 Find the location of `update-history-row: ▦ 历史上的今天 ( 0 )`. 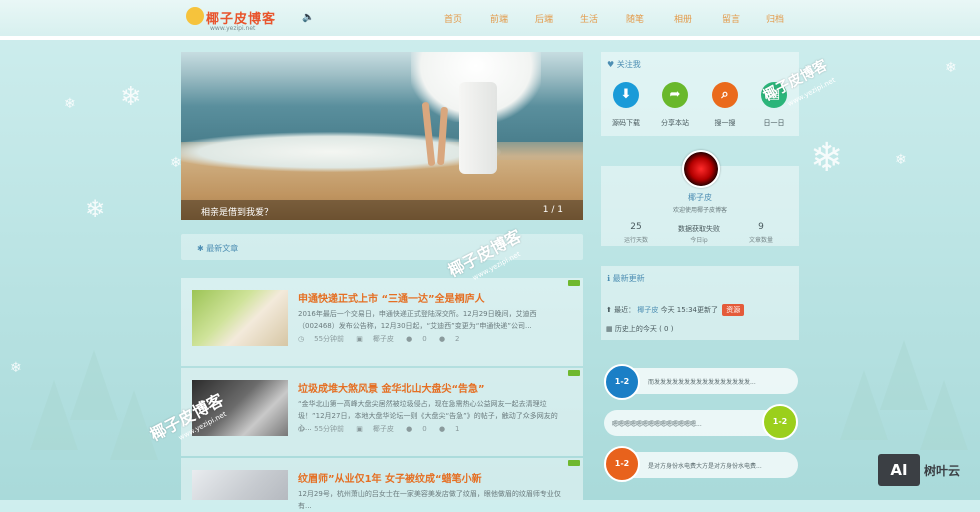

update-history-row: ▦ 历史上的今天 ( 0 ) is located at coordinates (639, 329).